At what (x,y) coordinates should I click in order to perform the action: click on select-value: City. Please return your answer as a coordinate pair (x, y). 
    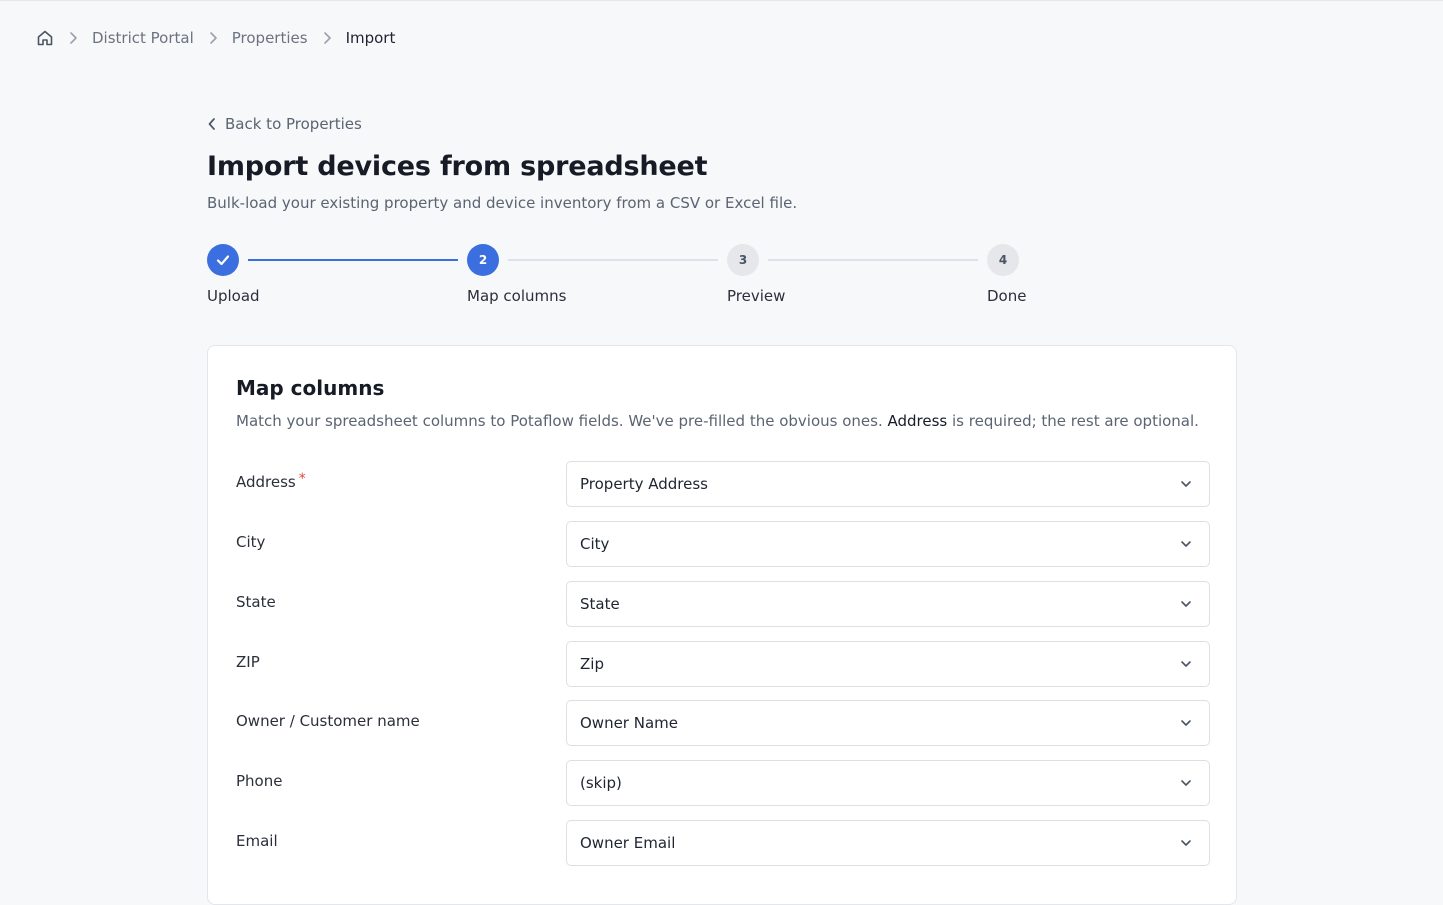
    Looking at the image, I should click on (595, 544).